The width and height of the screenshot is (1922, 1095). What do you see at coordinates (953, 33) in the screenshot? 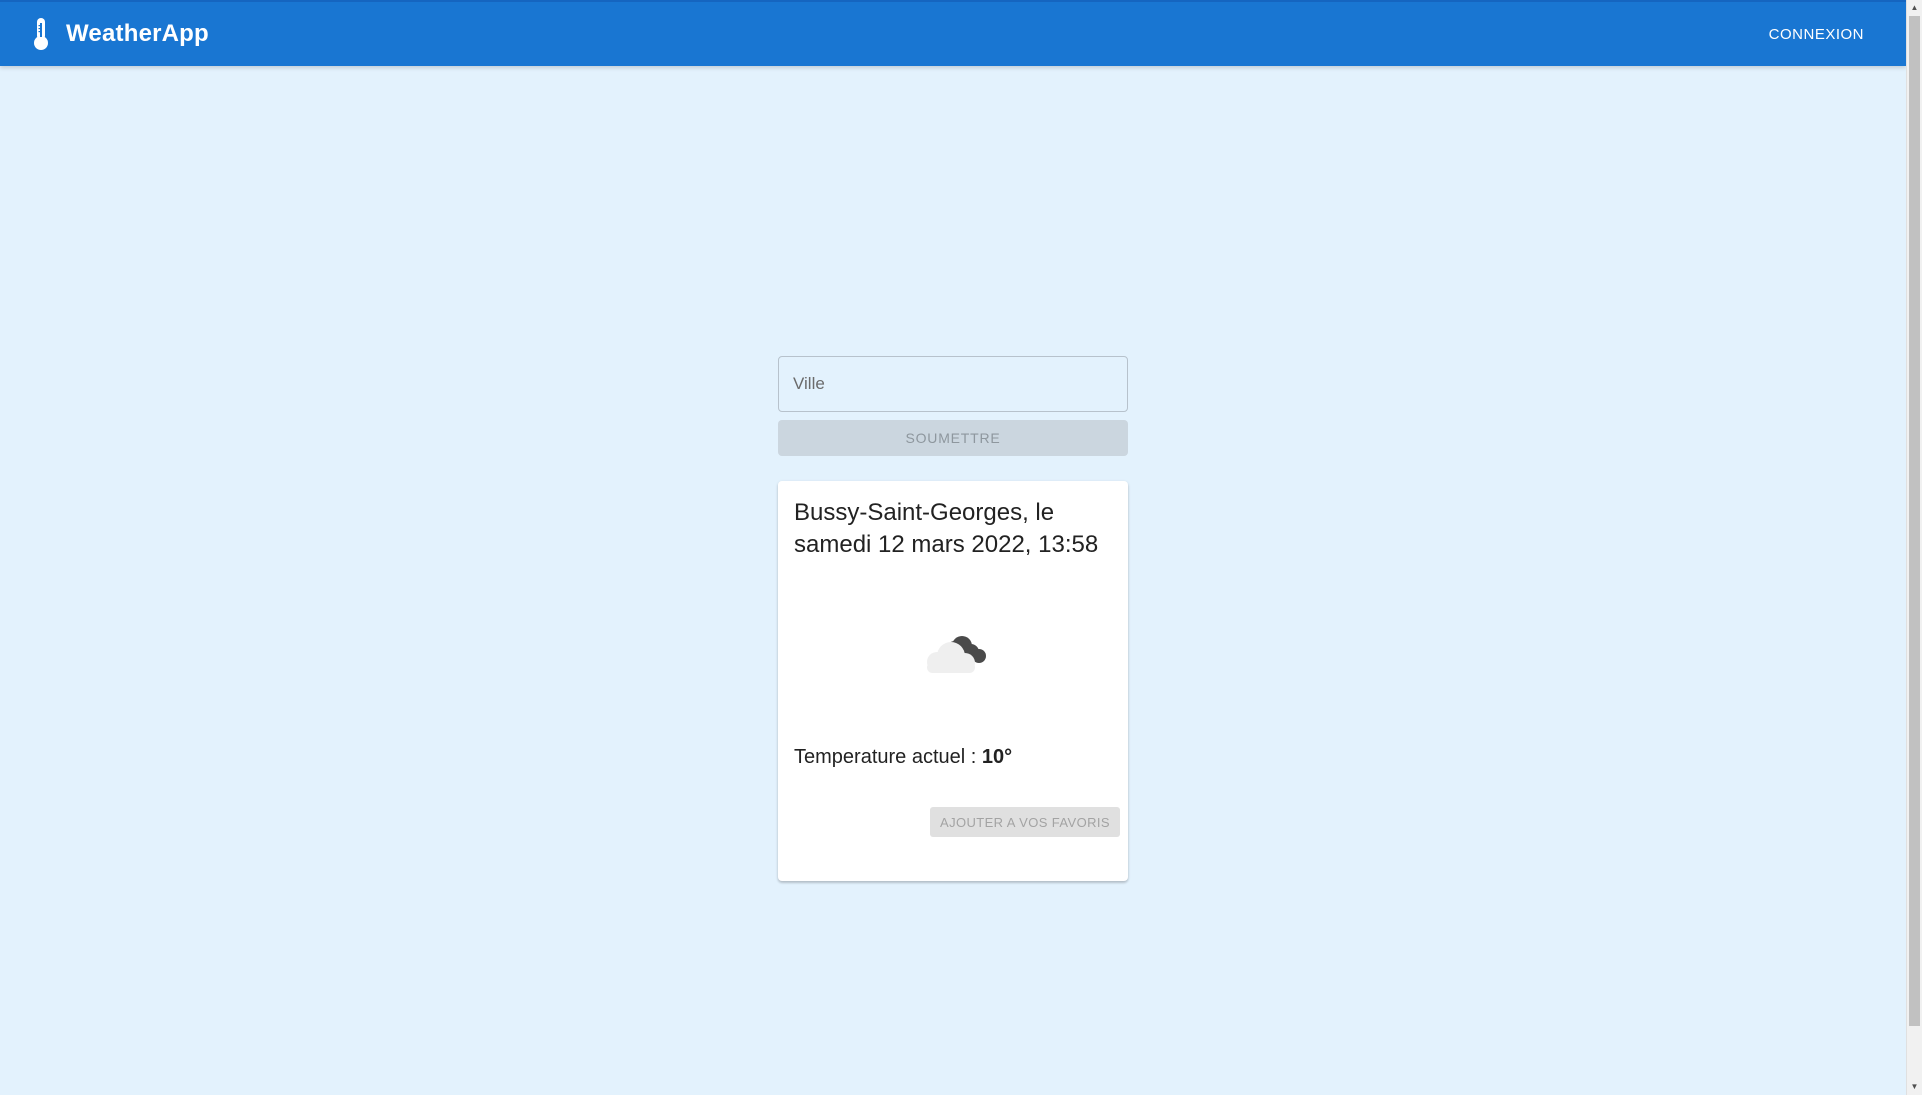
I see `app-bar: WeatherApp CONNEXION` at bounding box center [953, 33].